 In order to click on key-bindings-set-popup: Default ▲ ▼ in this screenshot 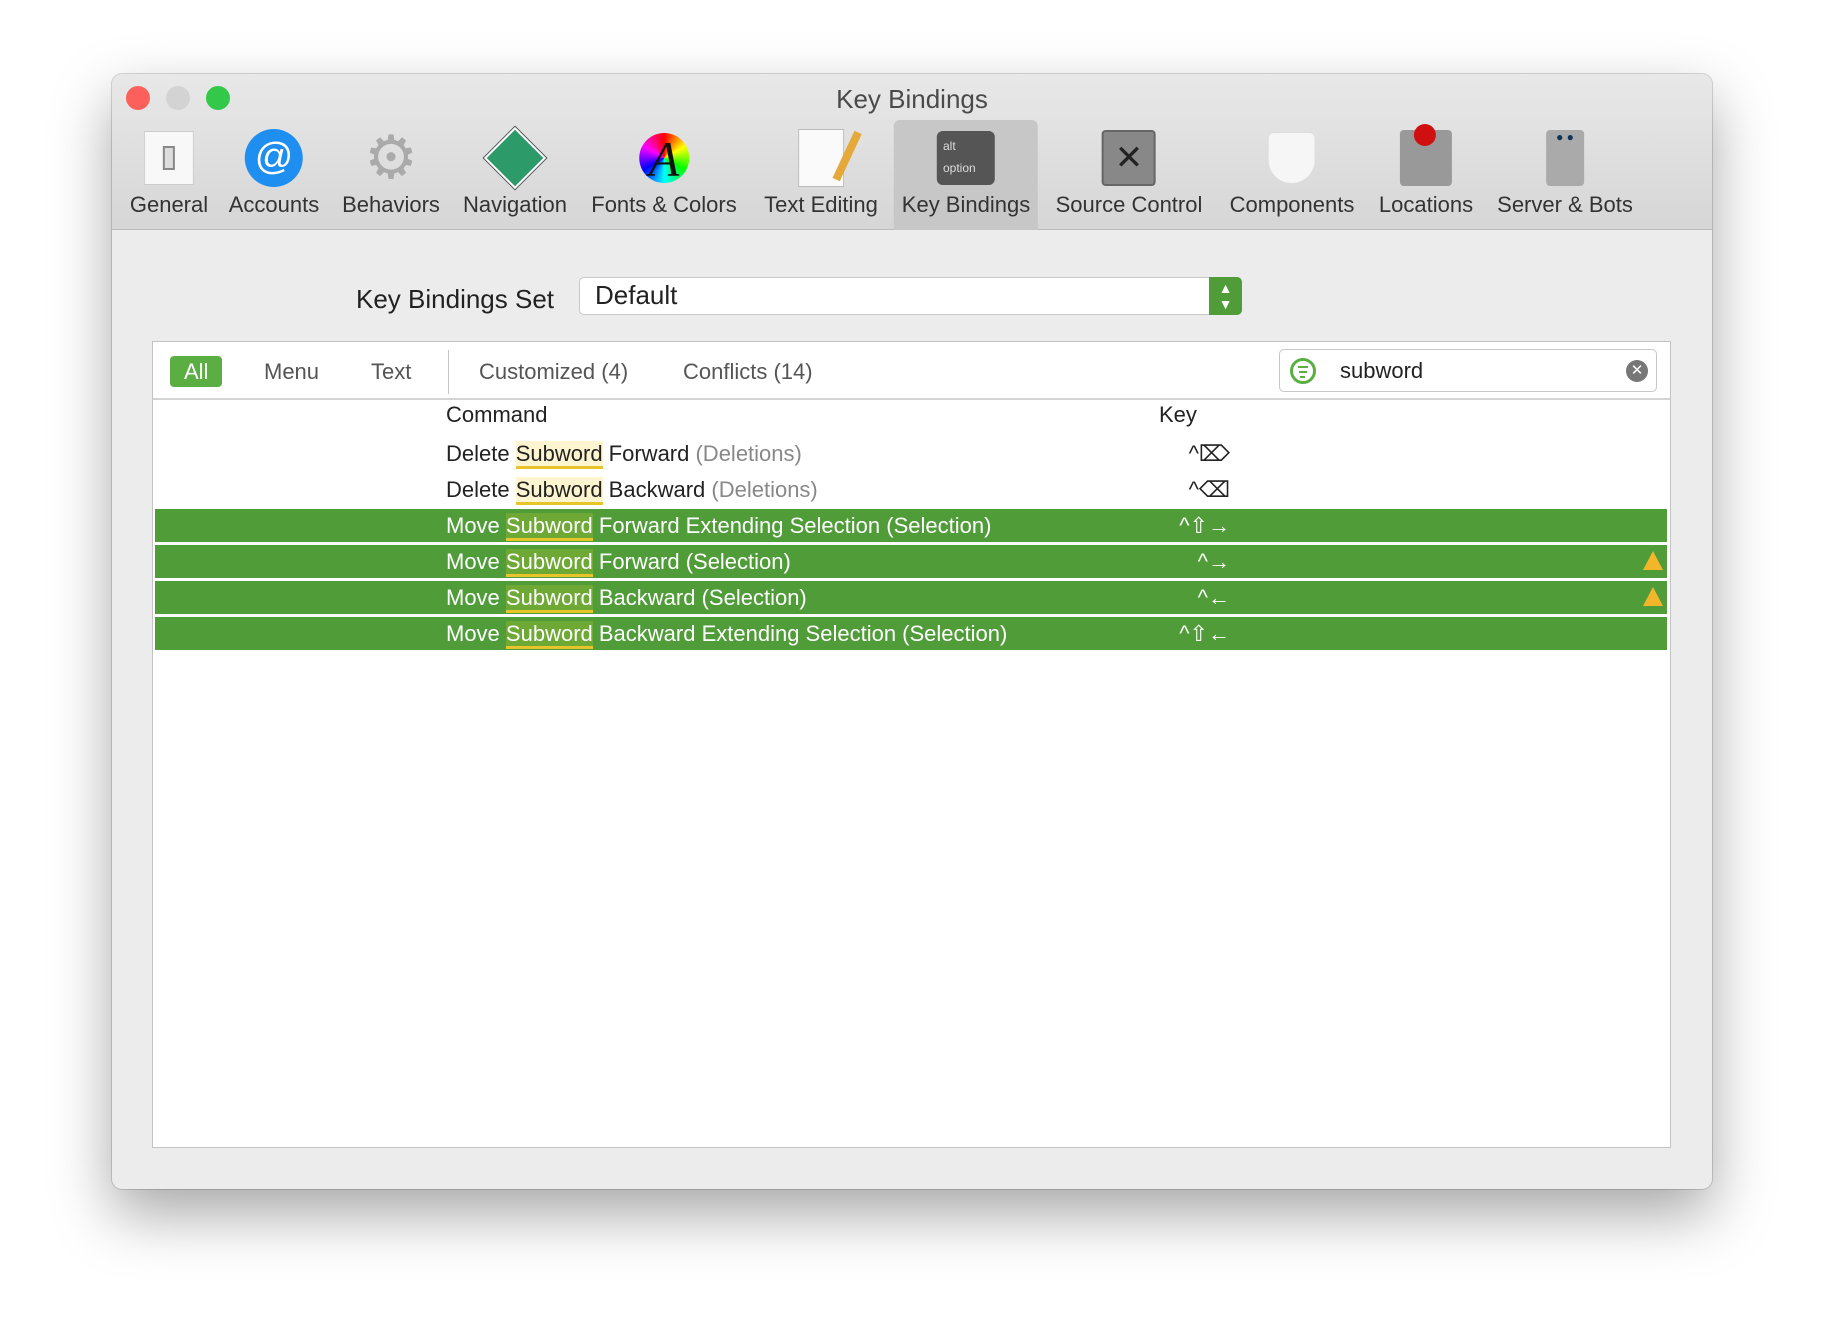, I will do `click(910, 296)`.